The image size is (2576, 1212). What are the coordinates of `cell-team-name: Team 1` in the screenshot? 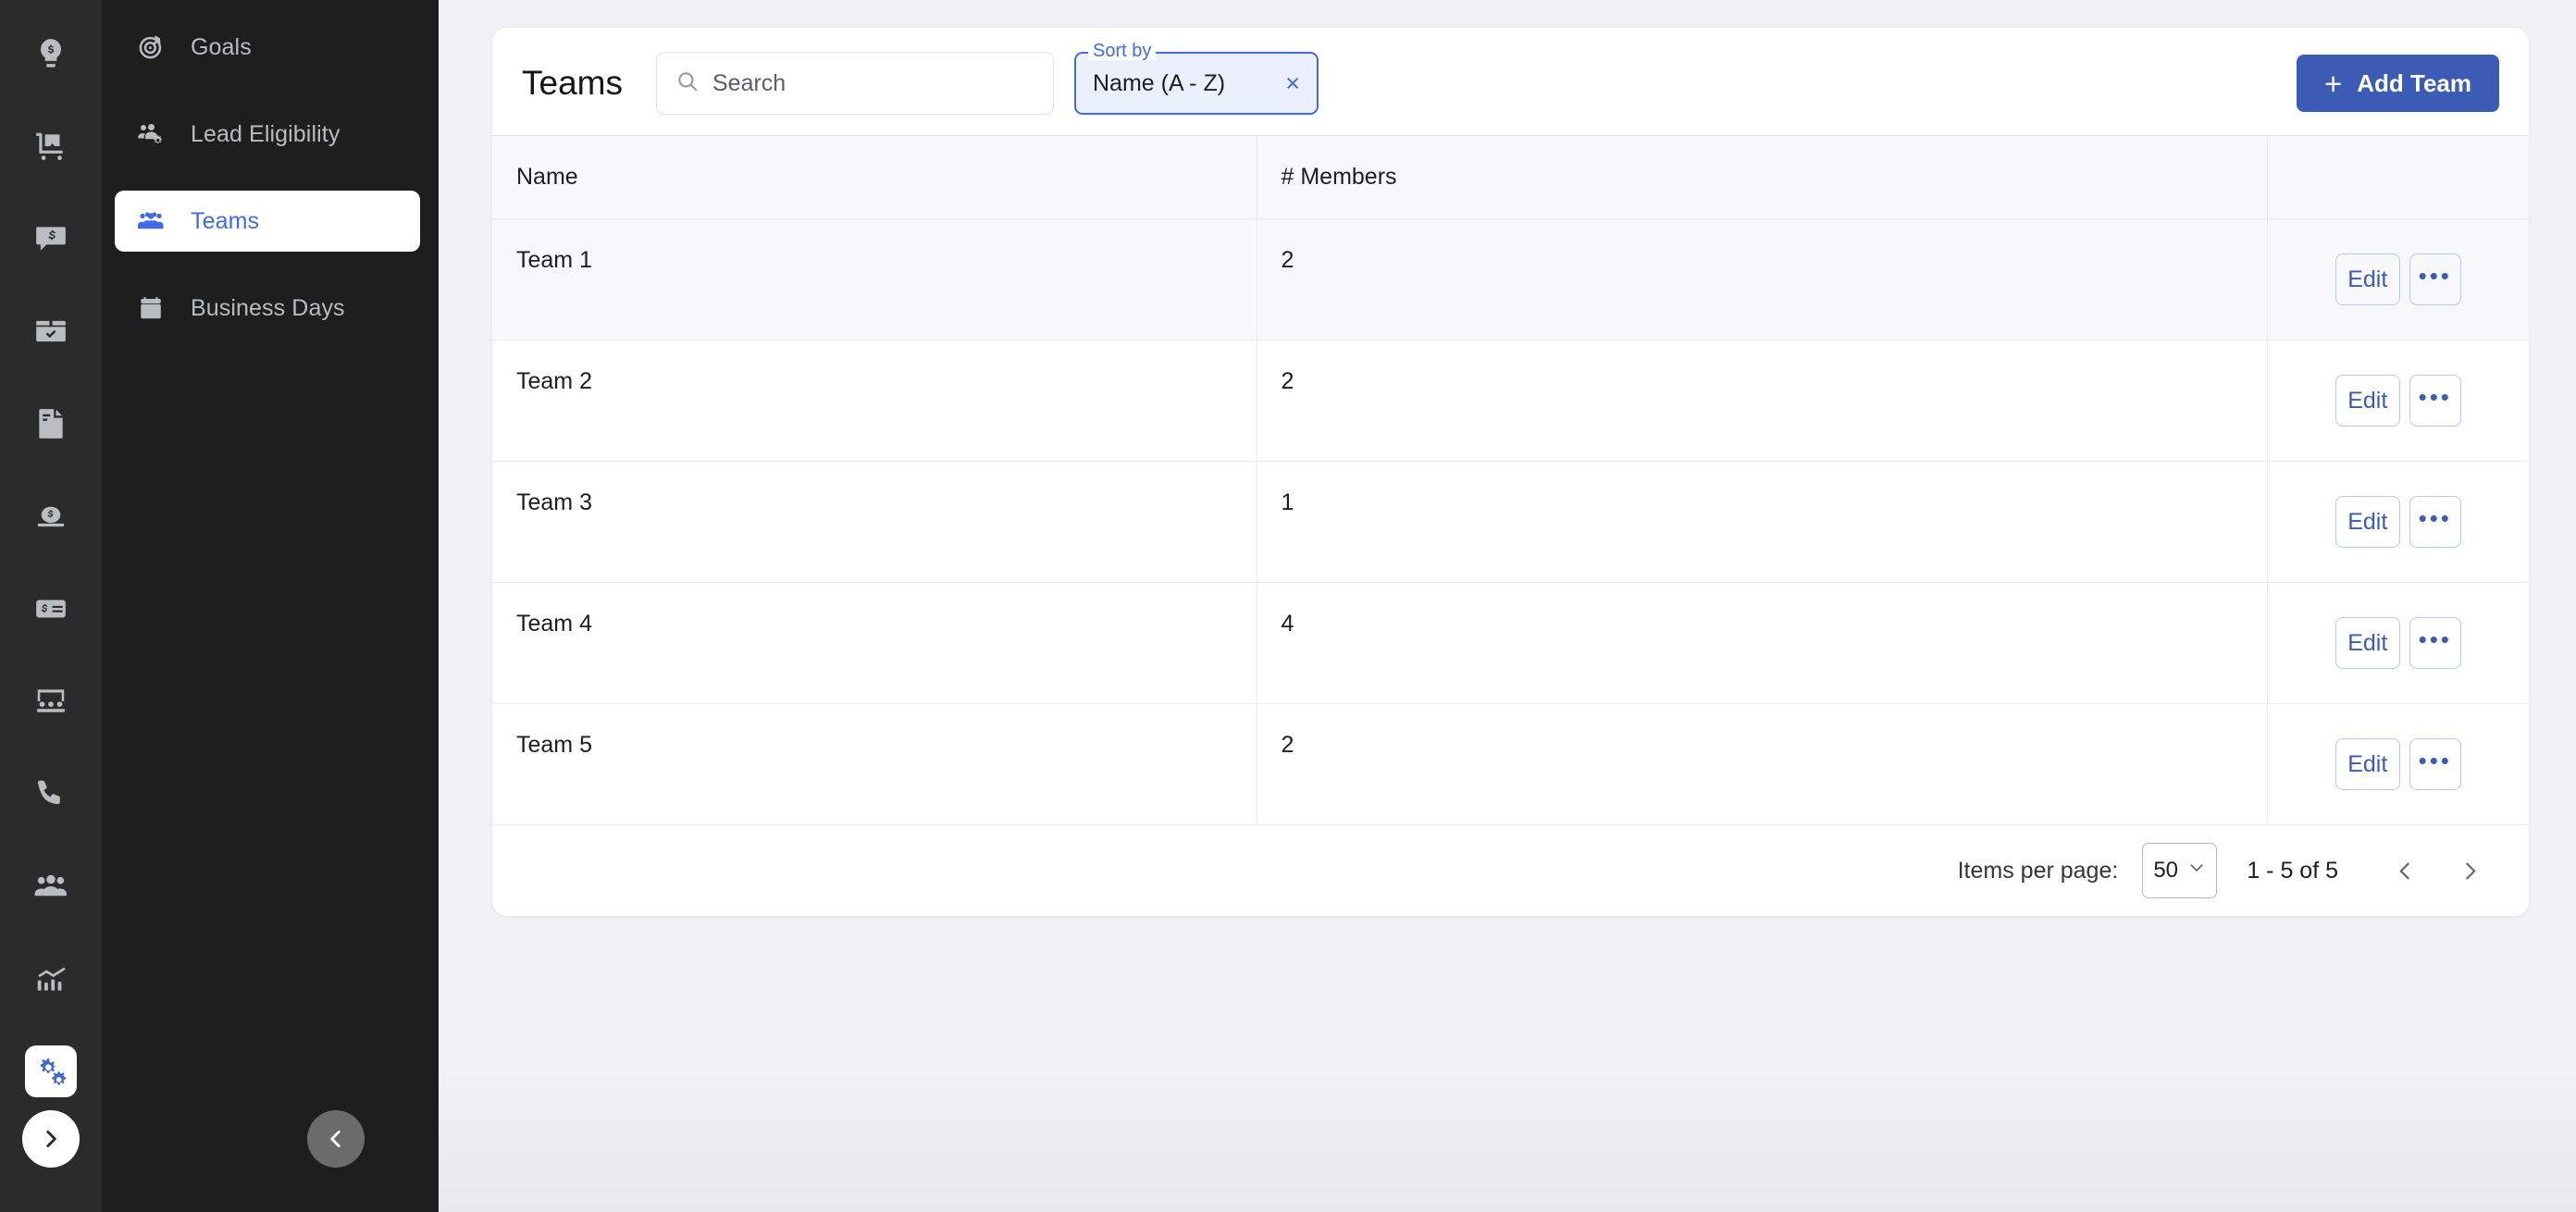 It's located at (875, 279).